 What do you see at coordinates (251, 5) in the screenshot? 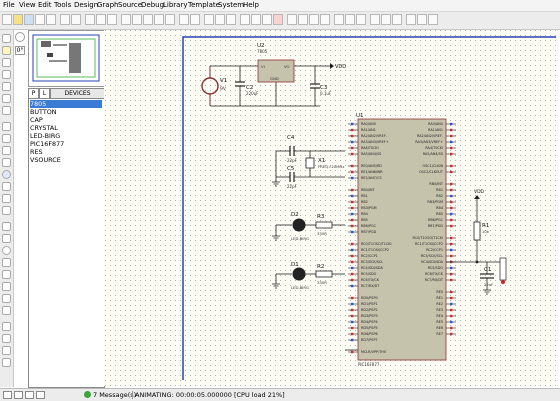
I see `menu-help: Help` at bounding box center [251, 5].